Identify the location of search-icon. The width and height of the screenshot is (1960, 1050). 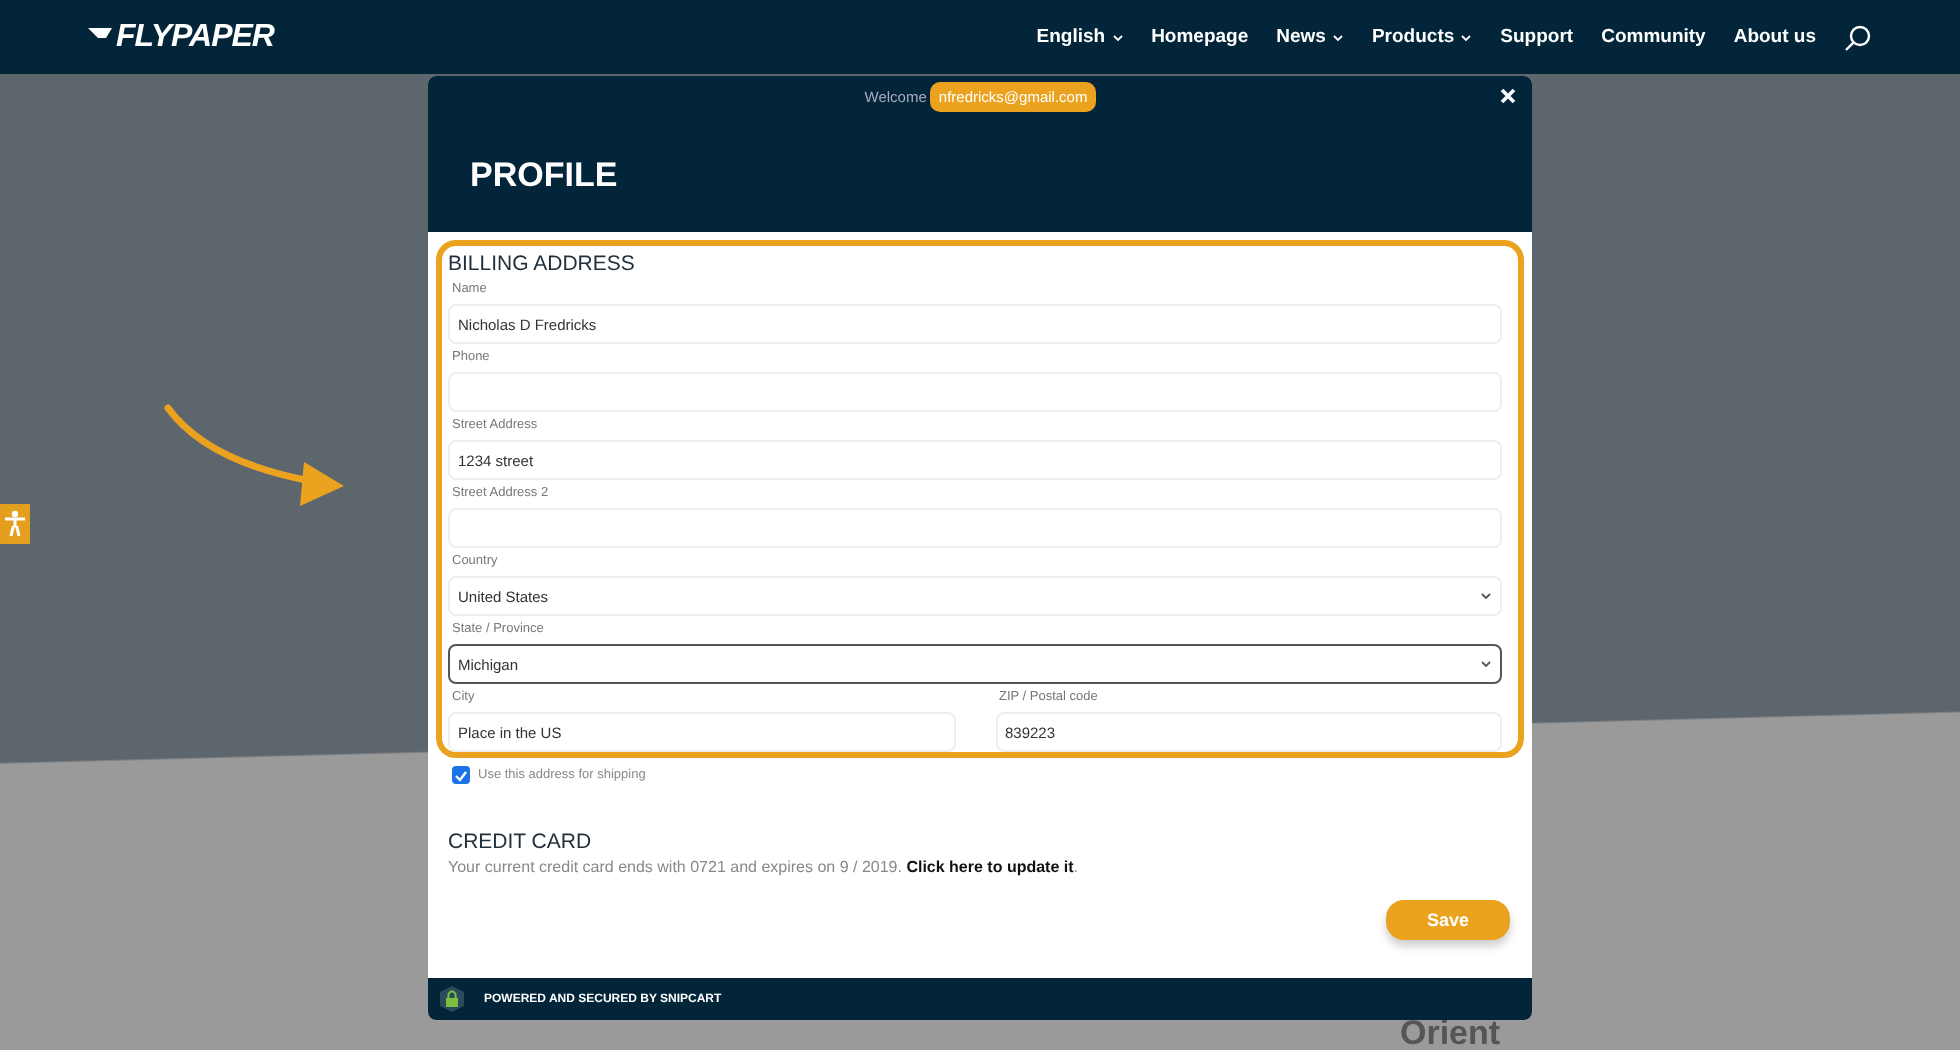
(1858, 37).